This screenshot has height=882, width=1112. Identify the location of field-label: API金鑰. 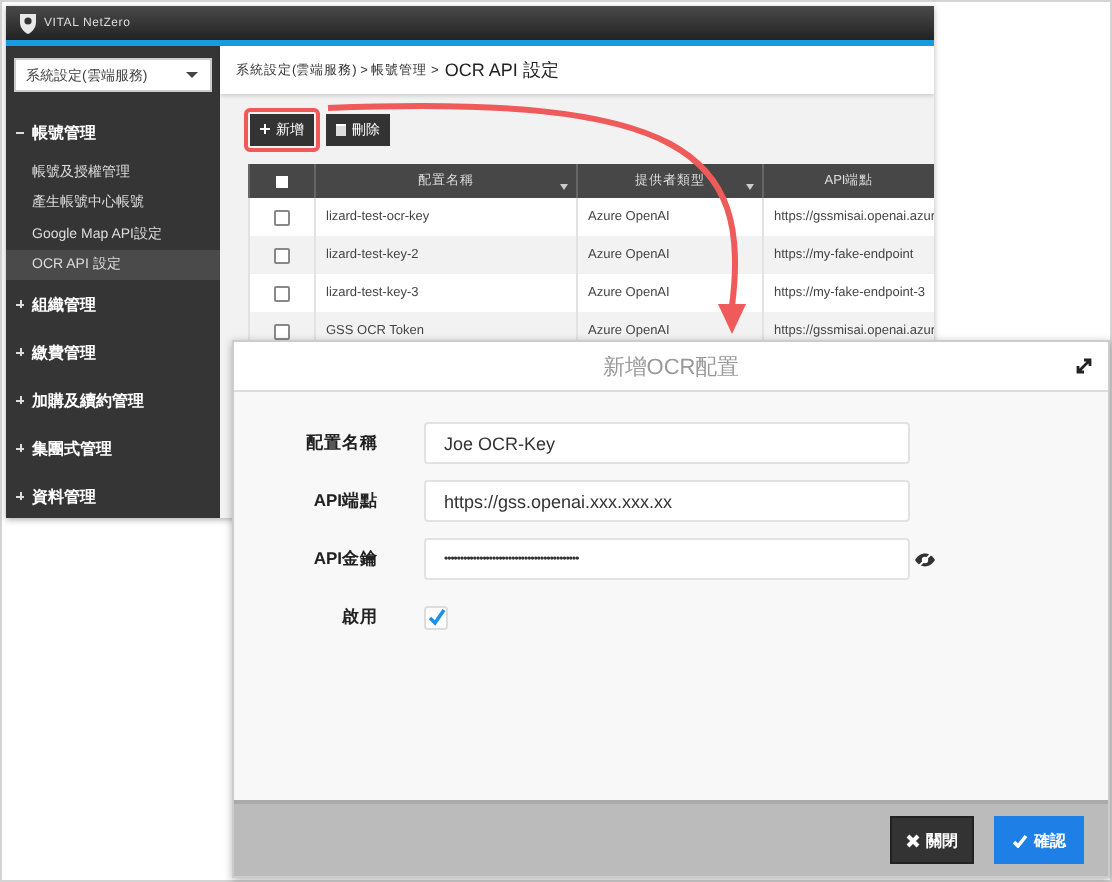
(344, 559).